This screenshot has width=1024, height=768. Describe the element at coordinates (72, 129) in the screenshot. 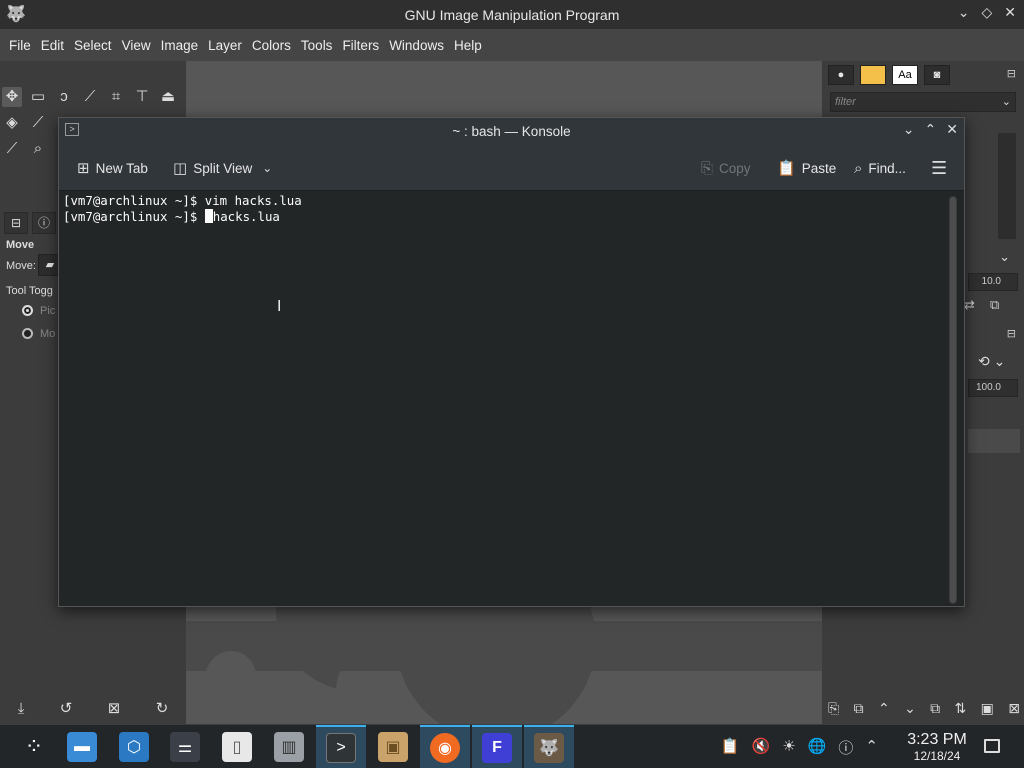

I see `konsole-app-icon: >` at that location.